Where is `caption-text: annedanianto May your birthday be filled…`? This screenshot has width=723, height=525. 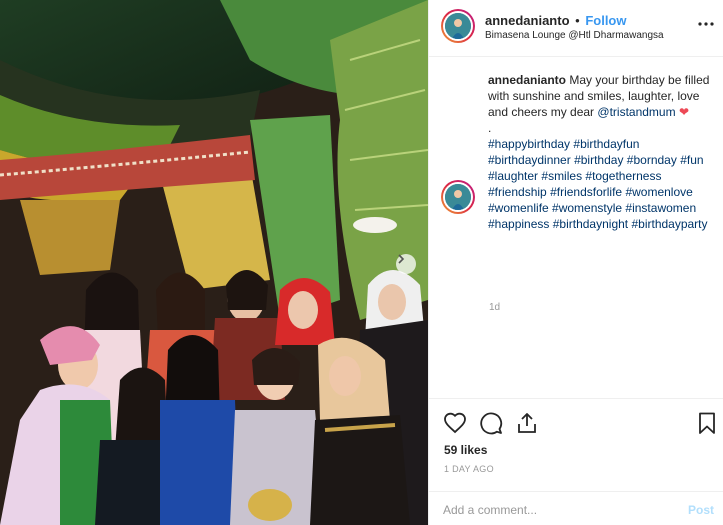 caption-text: annedanianto May your birthday be filled… is located at coordinates (602, 152).